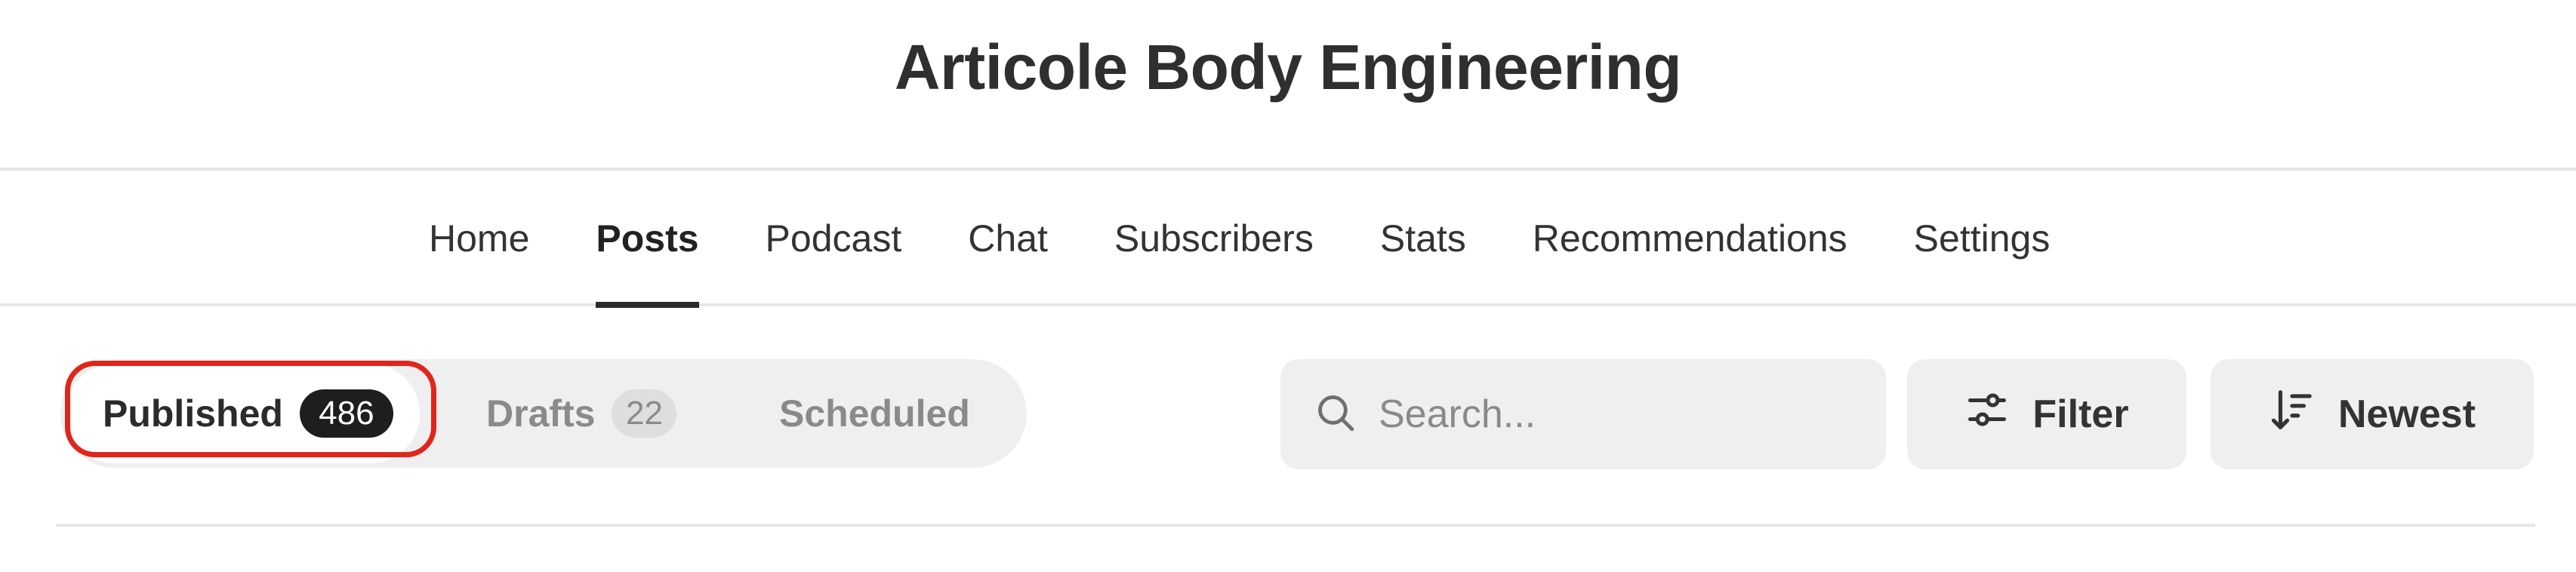 The height and width of the screenshot is (572, 2576). Describe the element at coordinates (1288, 67) in the screenshot. I see `site-title: Articole Body Engineering` at that location.